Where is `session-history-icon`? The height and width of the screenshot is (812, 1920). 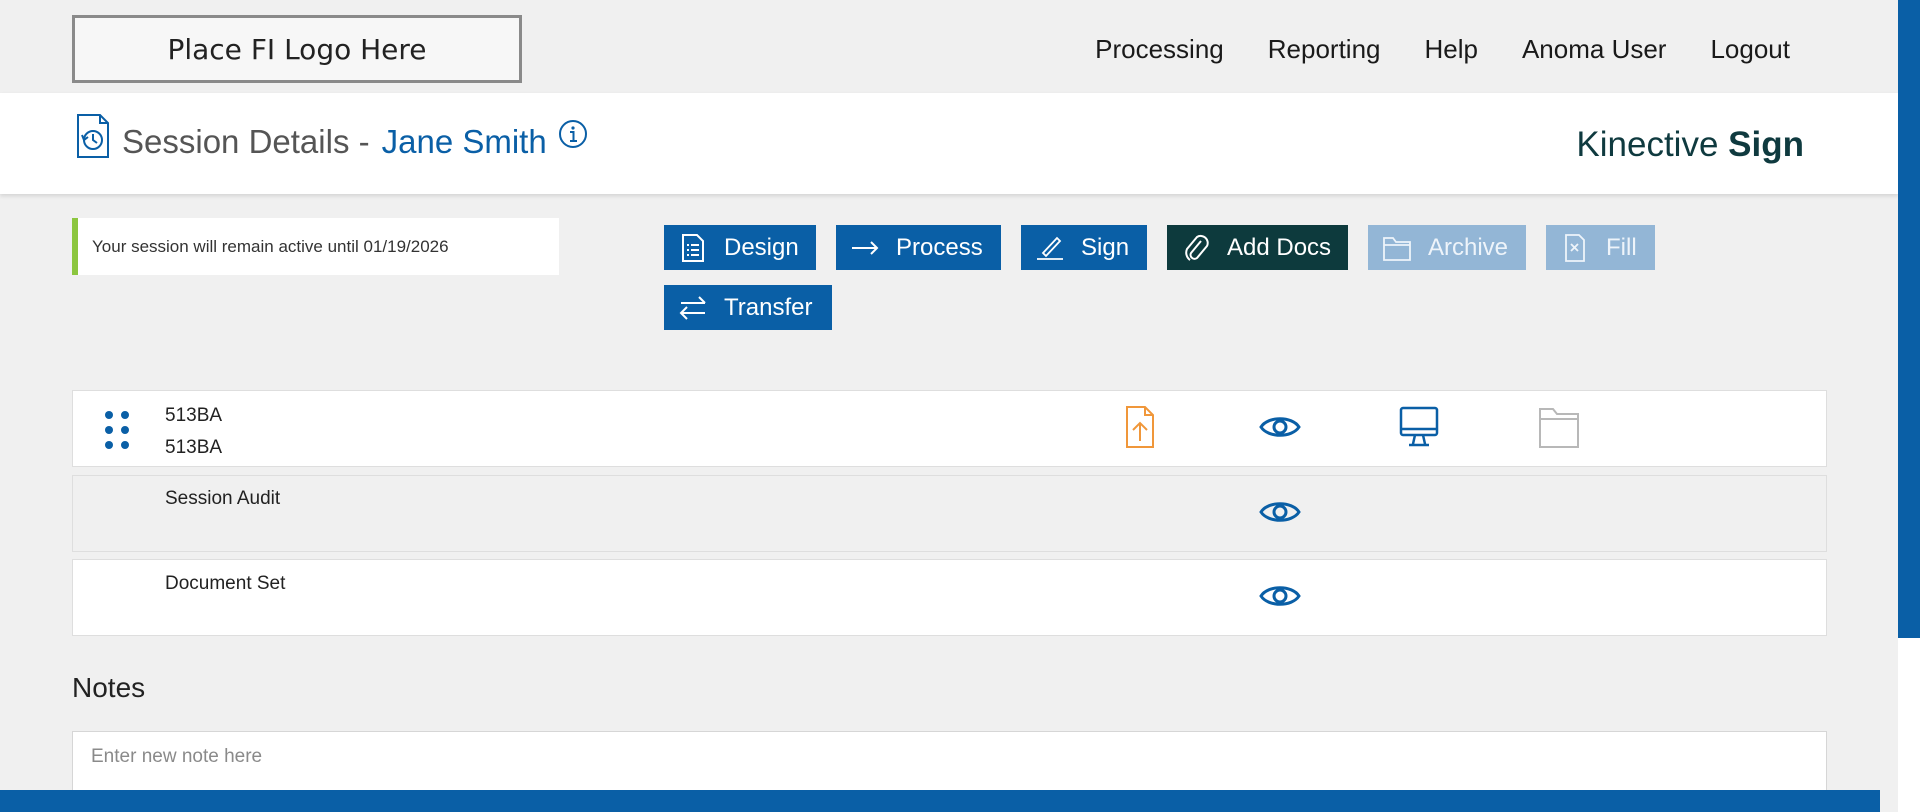 session-history-icon is located at coordinates (93, 136).